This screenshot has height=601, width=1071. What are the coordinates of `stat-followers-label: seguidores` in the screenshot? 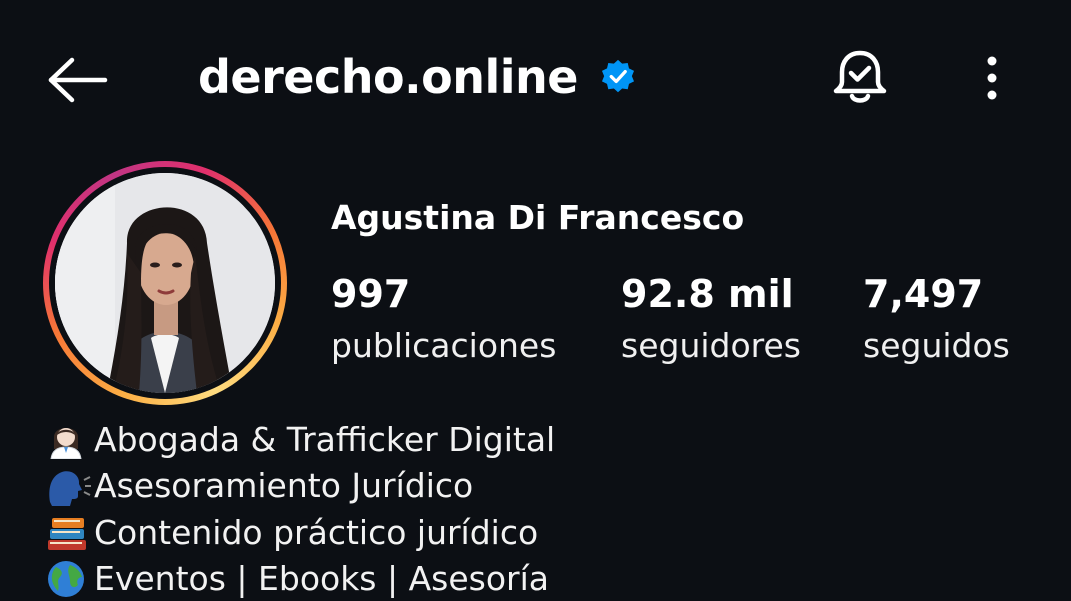 It's located at (711, 345).